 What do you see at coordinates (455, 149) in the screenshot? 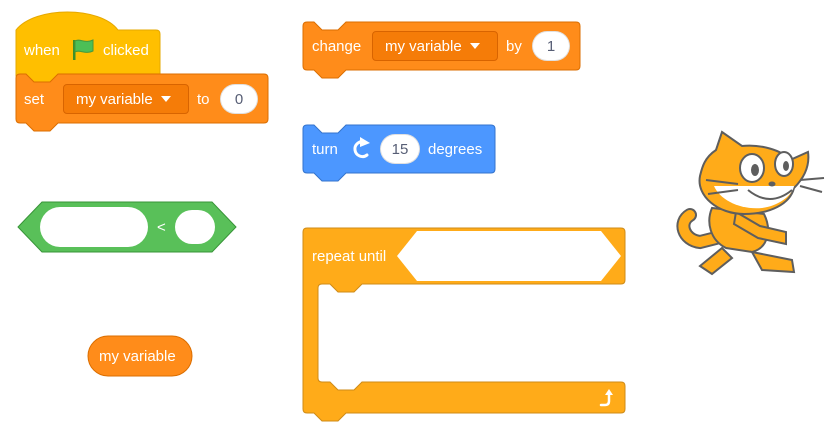
I see `degrees-label: degrees` at bounding box center [455, 149].